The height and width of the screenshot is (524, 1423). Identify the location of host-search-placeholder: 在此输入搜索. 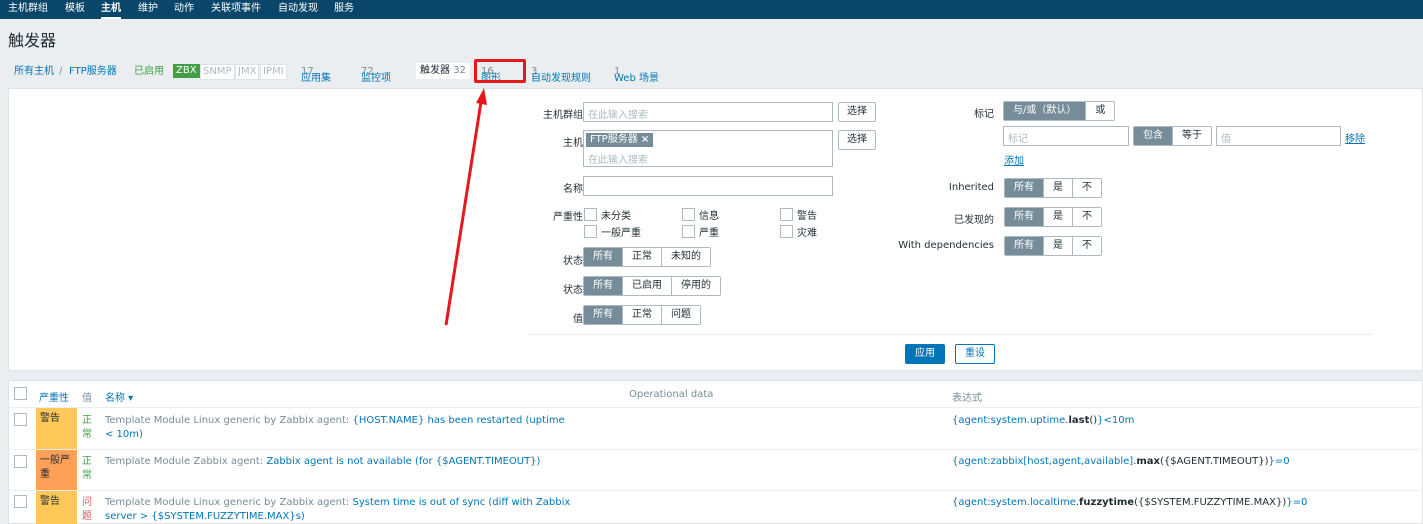
(618, 160).